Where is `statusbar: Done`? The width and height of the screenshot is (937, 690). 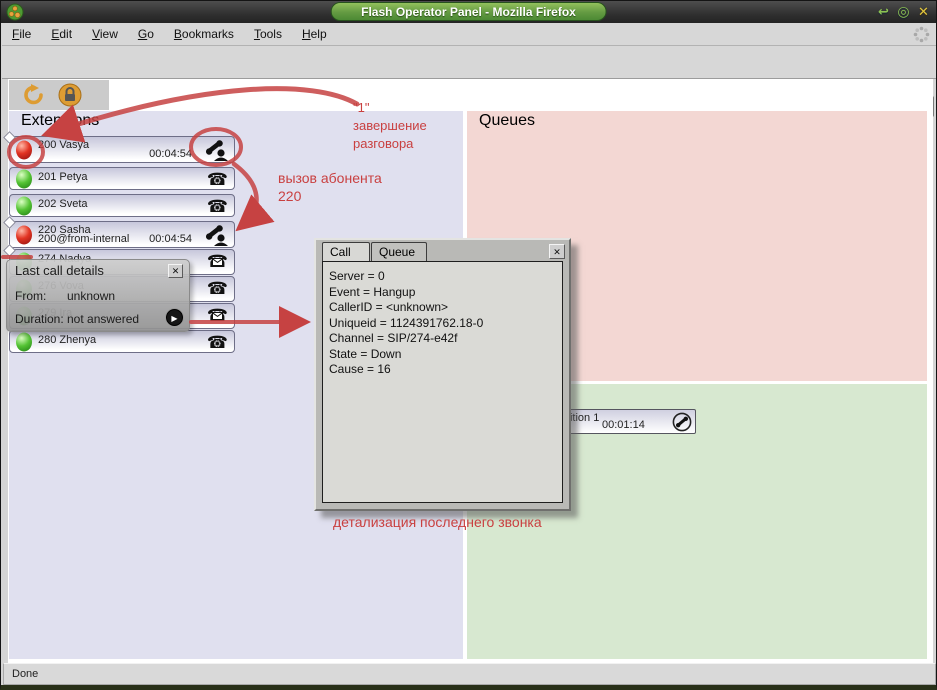 statusbar: Done is located at coordinates (469, 674).